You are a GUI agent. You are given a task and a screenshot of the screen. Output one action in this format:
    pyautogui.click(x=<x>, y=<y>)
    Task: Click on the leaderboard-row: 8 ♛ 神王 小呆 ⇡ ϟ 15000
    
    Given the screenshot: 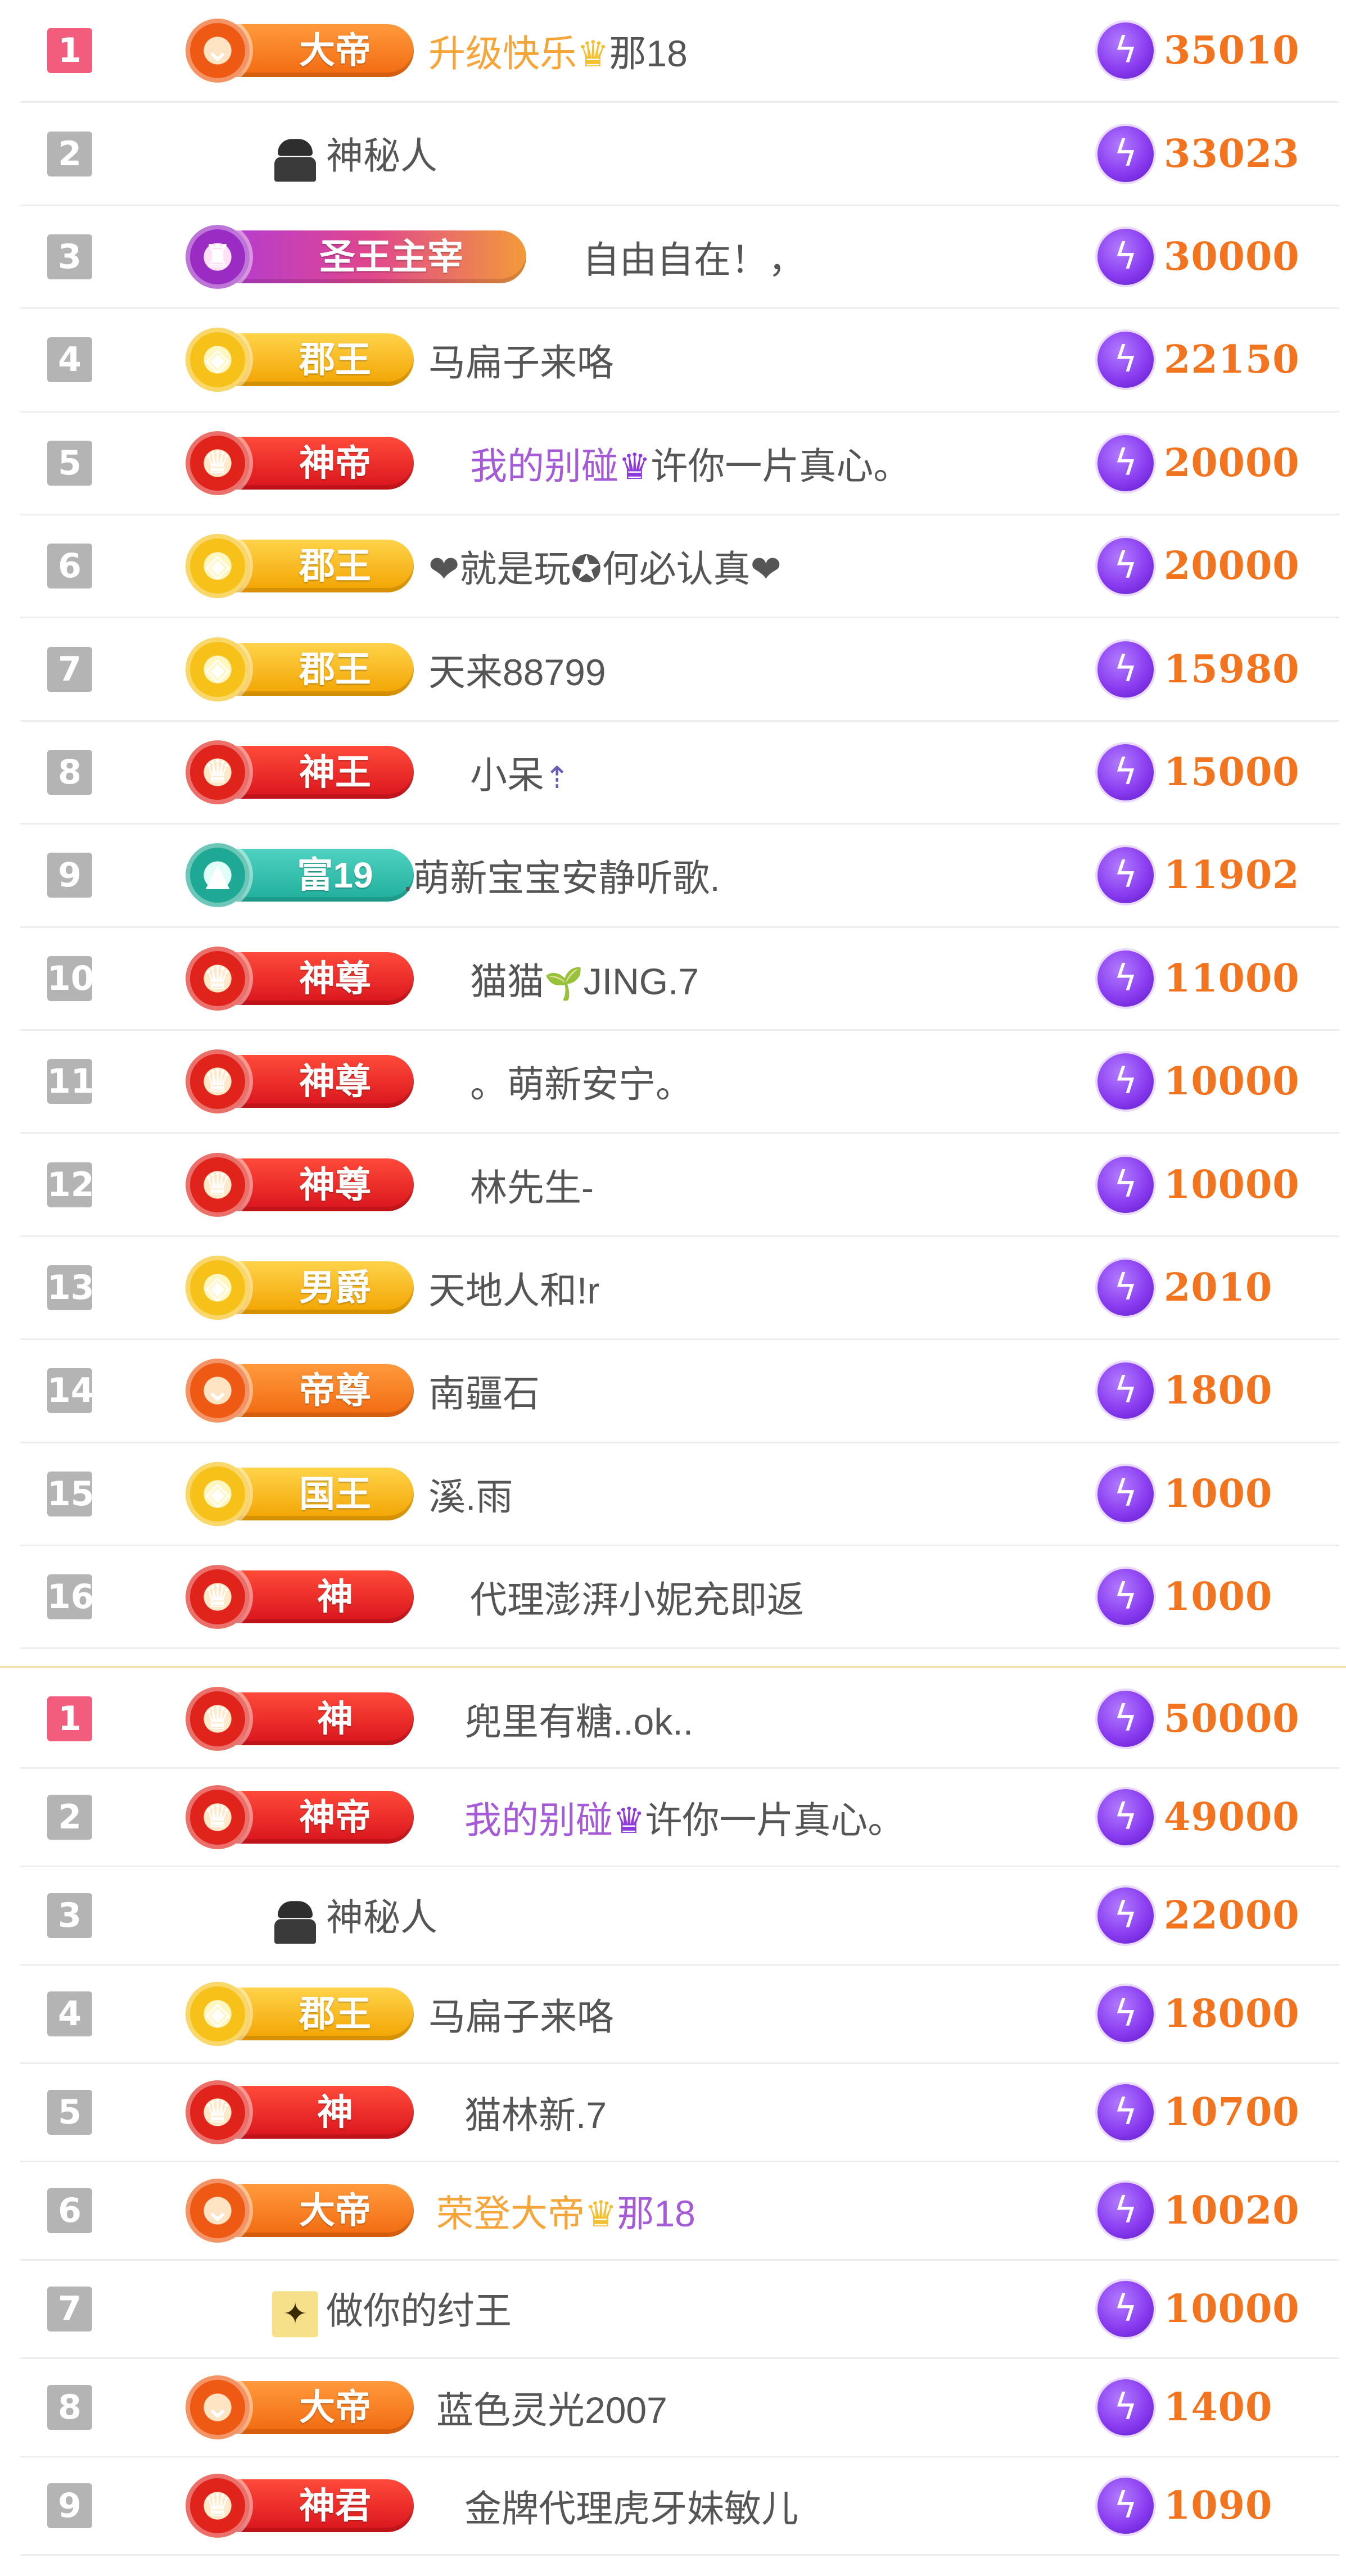 What is the action you would take?
    pyautogui.click(x=679, y=773)
    